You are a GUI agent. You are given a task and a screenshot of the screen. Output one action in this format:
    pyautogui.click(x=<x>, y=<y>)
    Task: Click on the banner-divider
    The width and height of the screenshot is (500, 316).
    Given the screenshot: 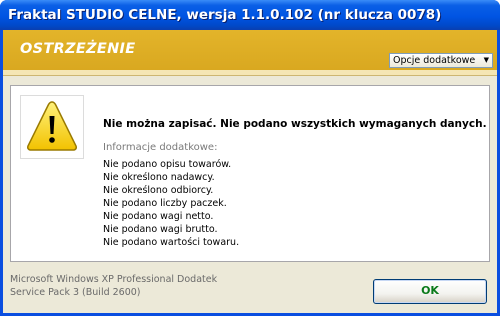 What is the action you would take?
    pyautogui.click(x=250, y=73)
    